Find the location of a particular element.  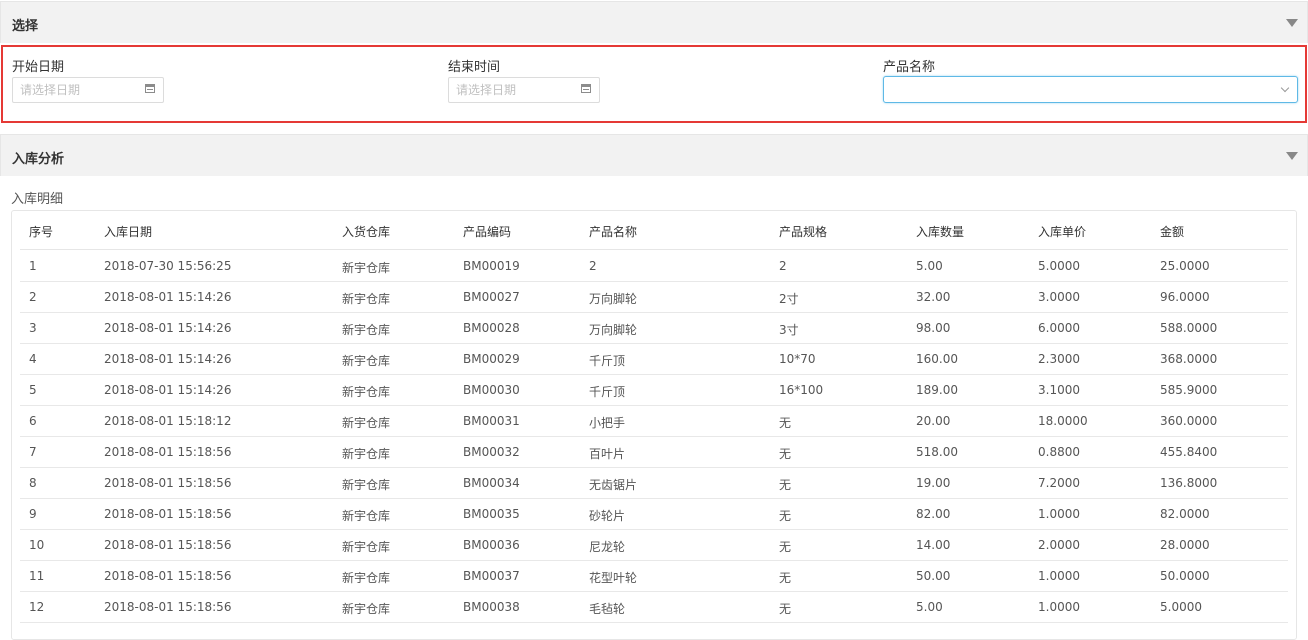

cell-amount: 585.9000 is located at coordinates (1189, 390).